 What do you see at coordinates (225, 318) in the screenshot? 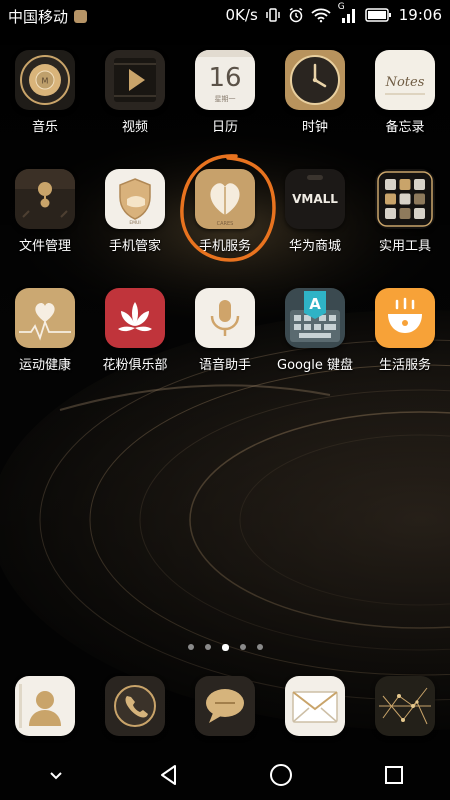
I see `voice-assistant-icon` at bounding box center [225, 318].